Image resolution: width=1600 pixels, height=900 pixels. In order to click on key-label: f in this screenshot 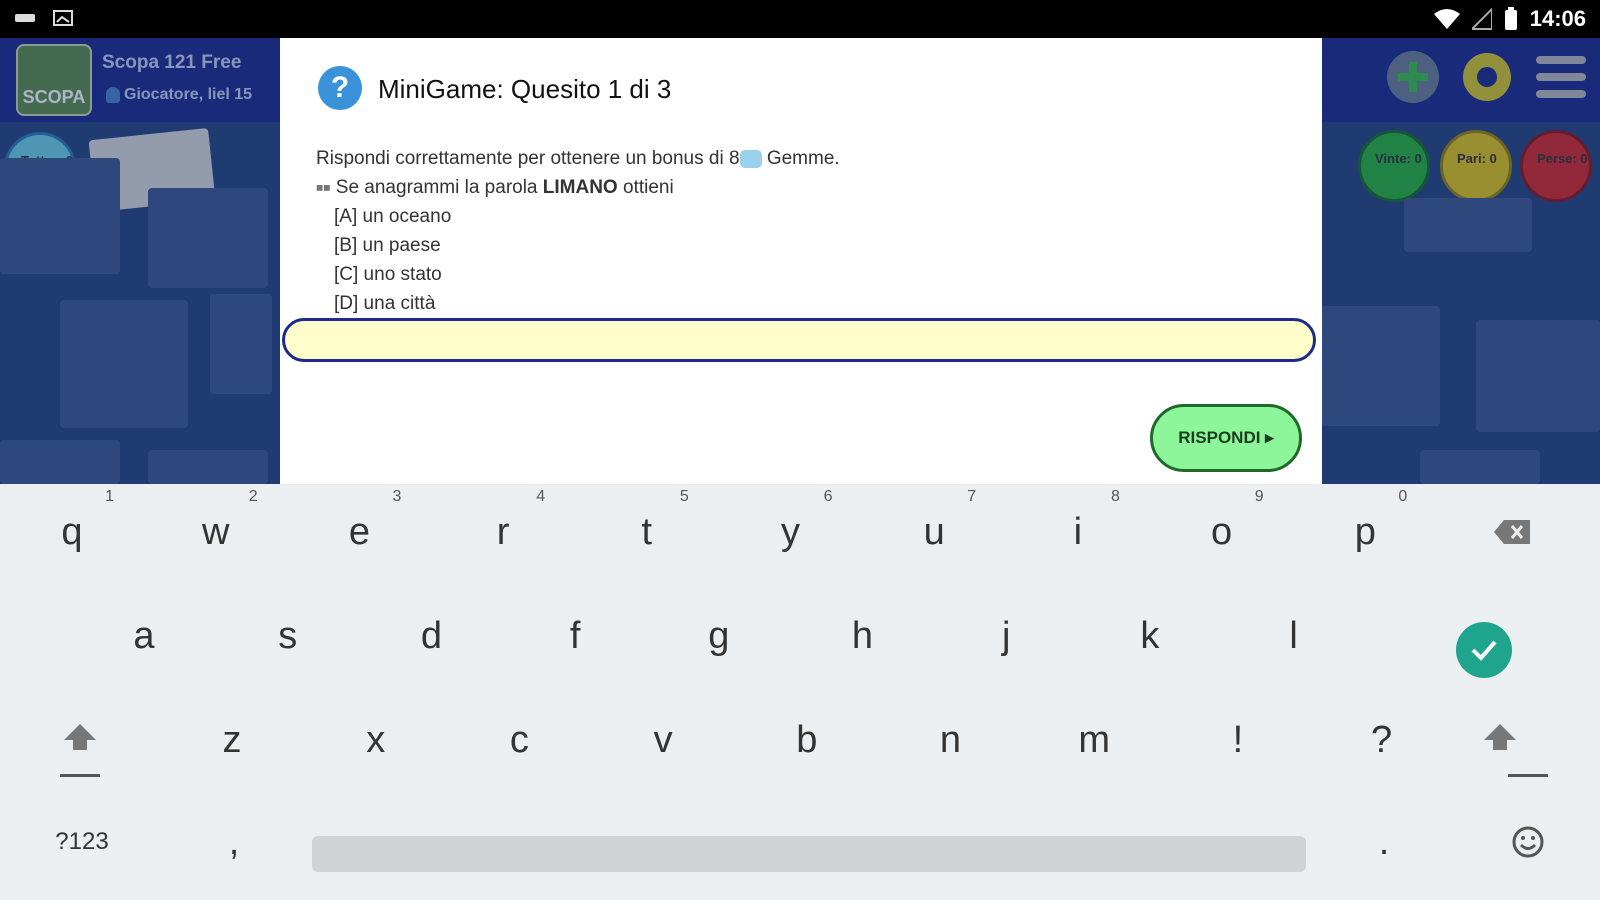, I will do `click(575, 635)`.